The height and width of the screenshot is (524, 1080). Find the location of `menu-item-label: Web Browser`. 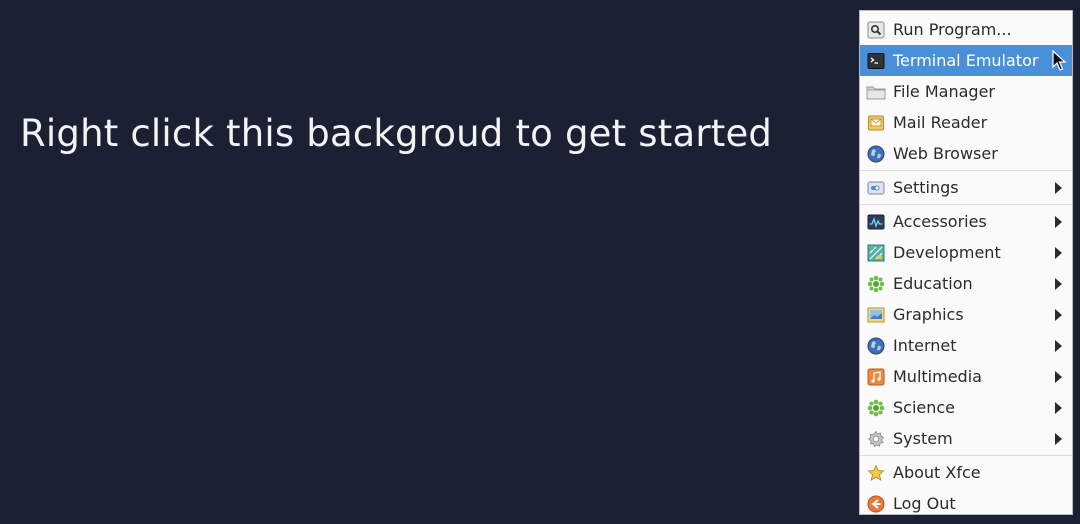

menu-item-label: Web Browser is located at coordinates (945, 153).